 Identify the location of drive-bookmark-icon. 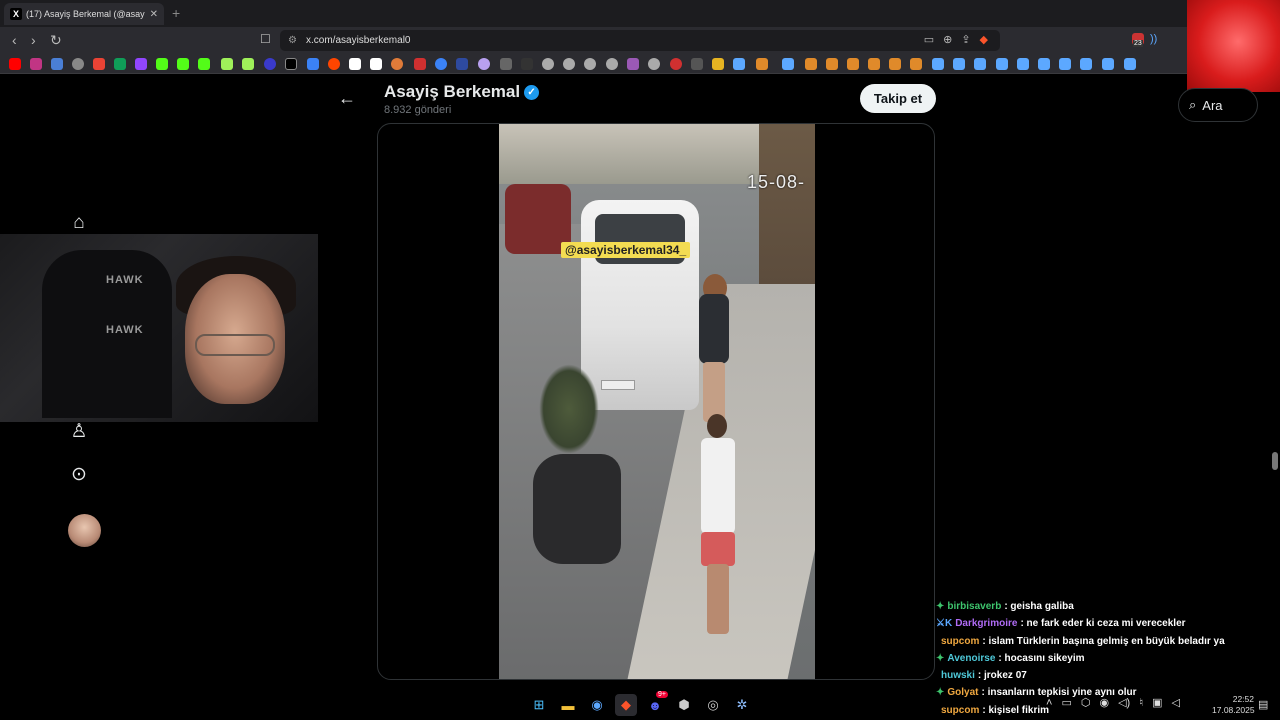
(120, 64).